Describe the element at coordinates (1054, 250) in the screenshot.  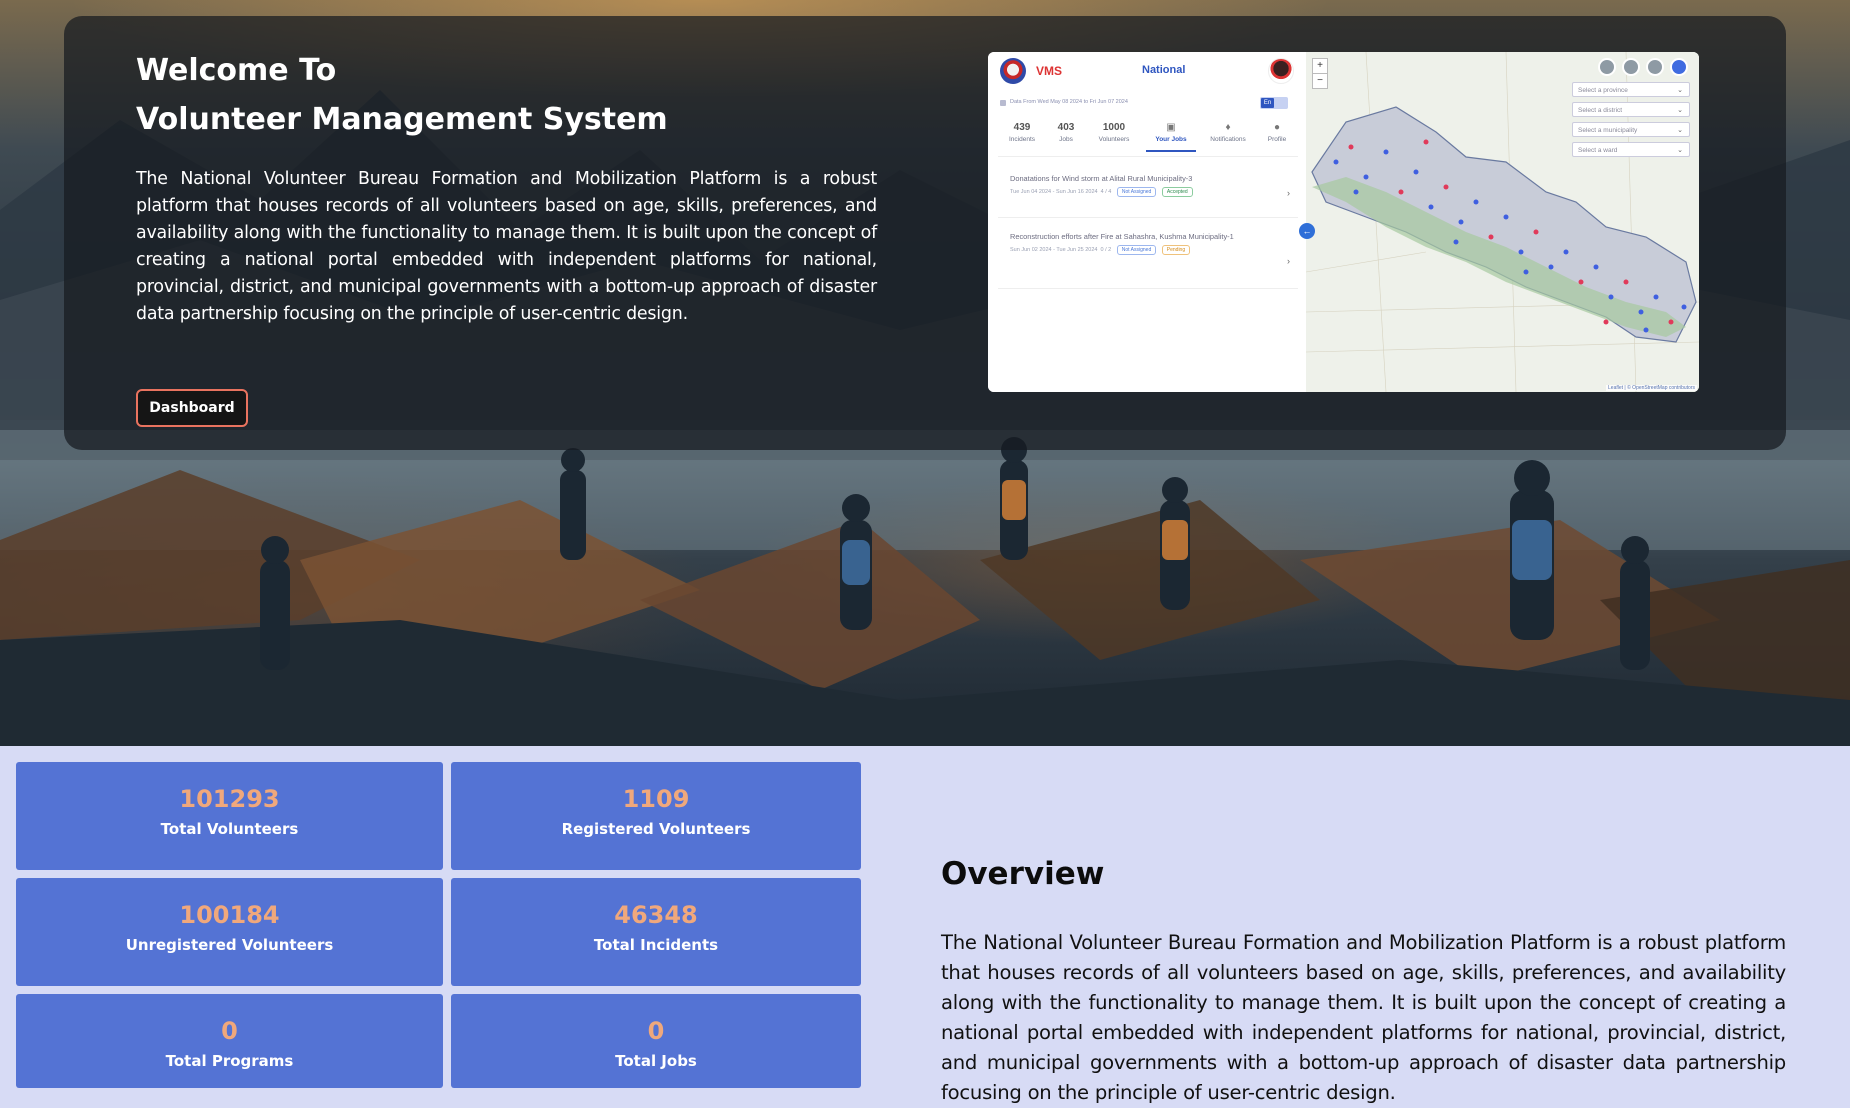
I see `preview-job-dates: Sun Jun 02 2024 - Tue Jun 25 2024` at that location.